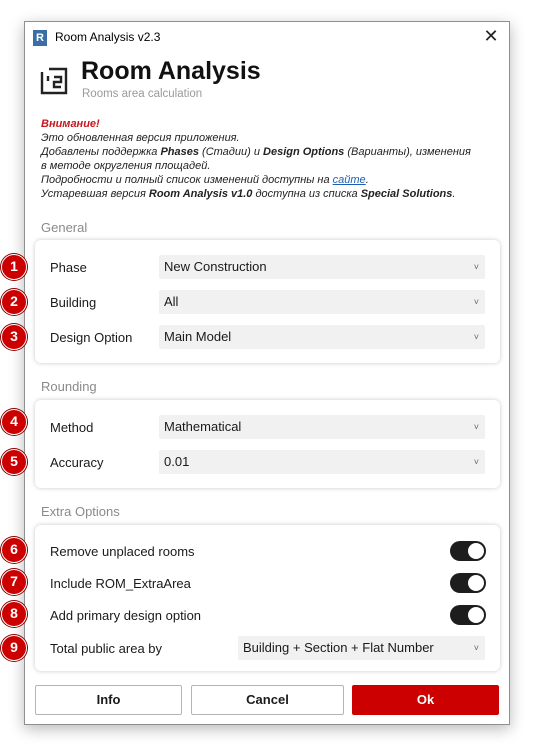 This screenshot has height=747, width=534. Describe the element at coordinates (322, 427) in the screenshot. I see `method-select: Mathematical ˅` at that location.